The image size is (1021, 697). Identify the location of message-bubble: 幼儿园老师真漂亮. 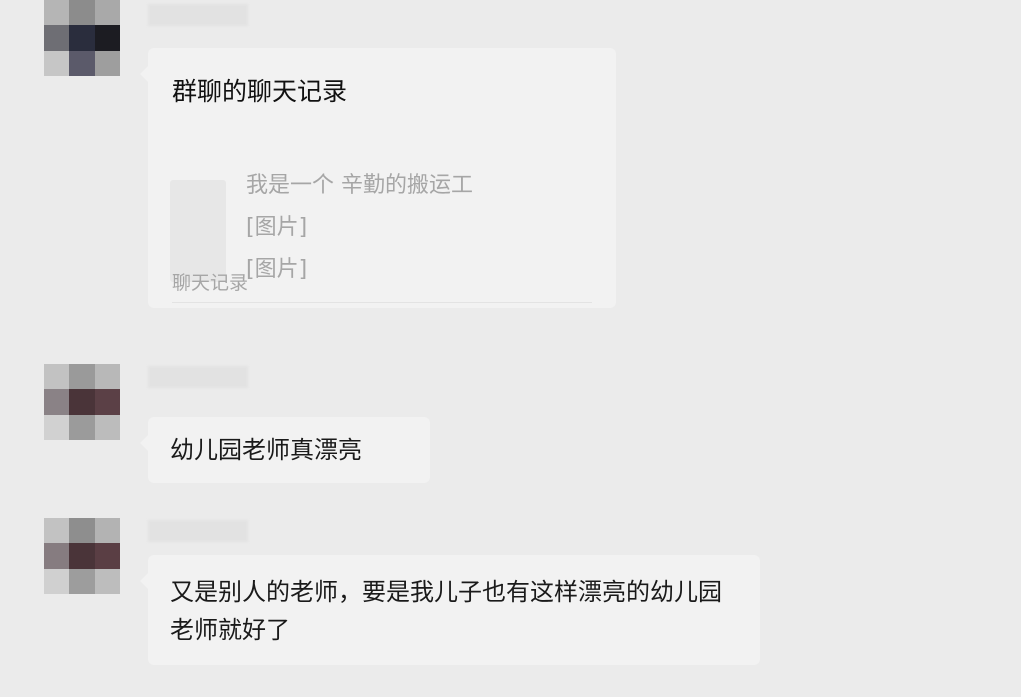
(285, 450).